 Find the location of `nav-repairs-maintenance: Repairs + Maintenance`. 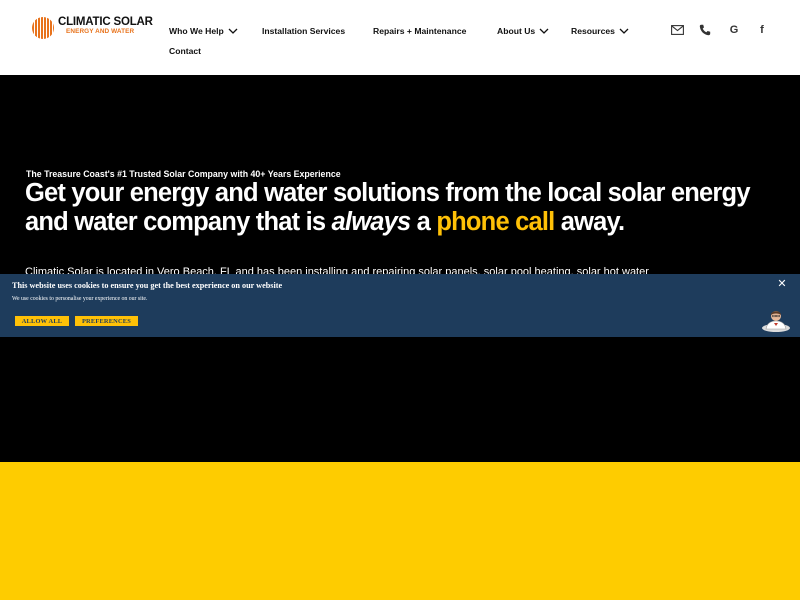

nav-repairs-maintenance: Repairs + Maintenance is located at coordinates (419, 31).